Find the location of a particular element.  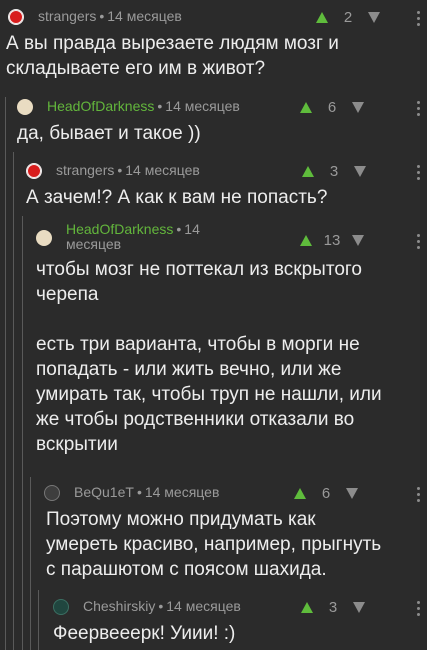

comment-meta: BeQu1eT • 14 месяцев is located at coordinates (146, 492).